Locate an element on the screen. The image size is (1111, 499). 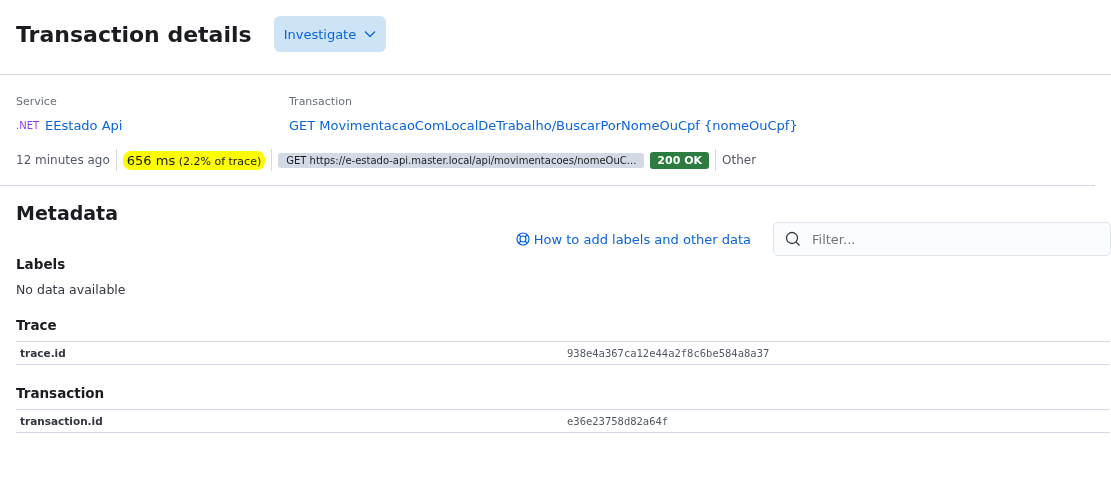
help-link: How to add labels and other data is located at coordinates (633, 239).